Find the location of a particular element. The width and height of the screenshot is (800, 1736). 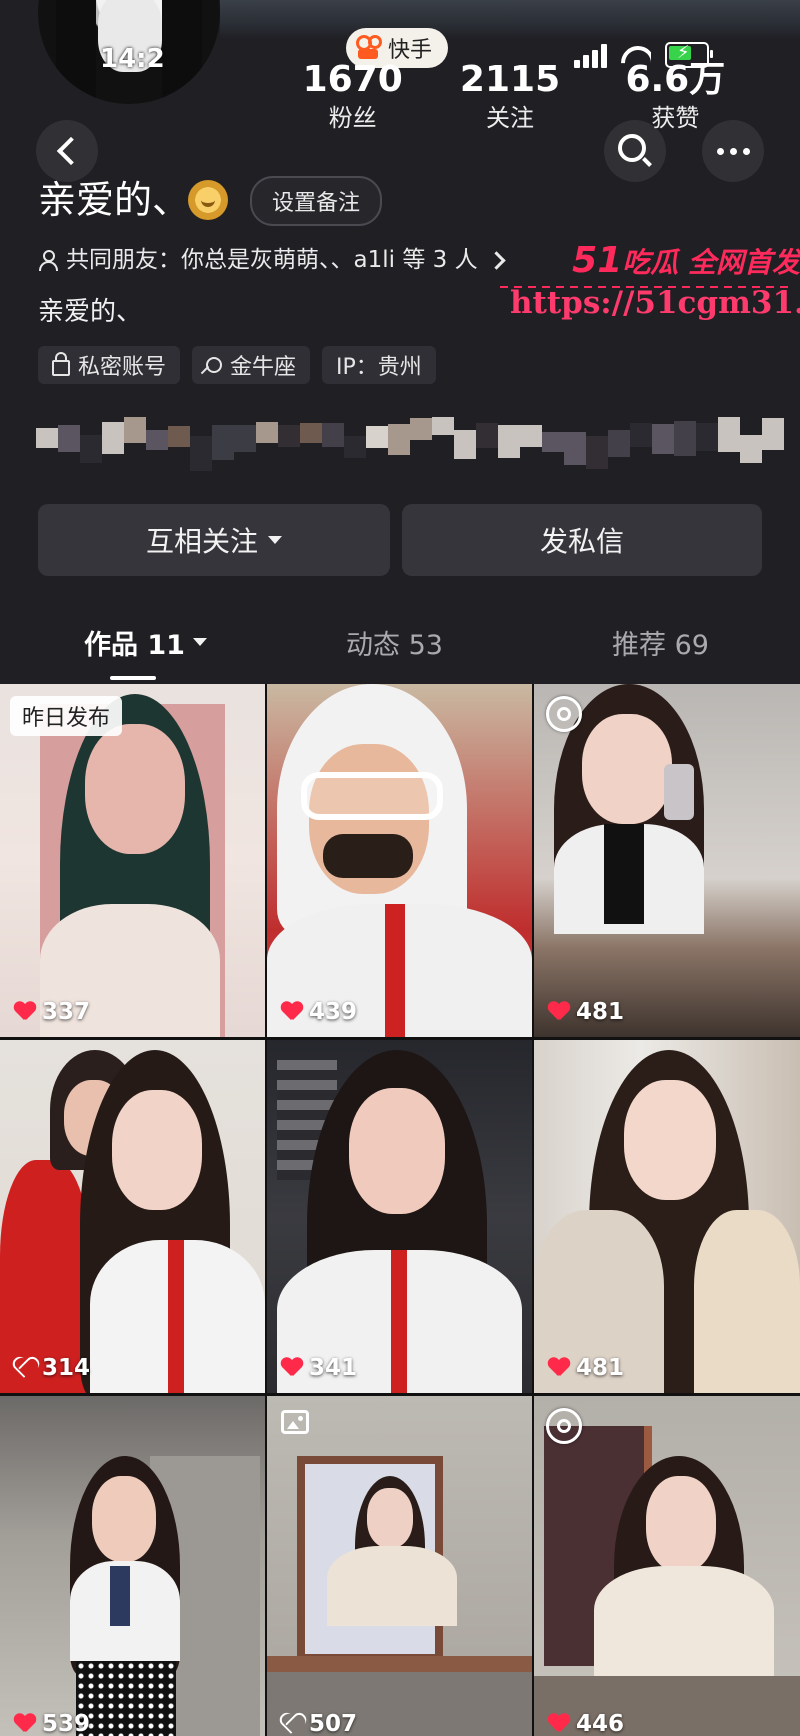

back-button is located at coordinates (67, 151).